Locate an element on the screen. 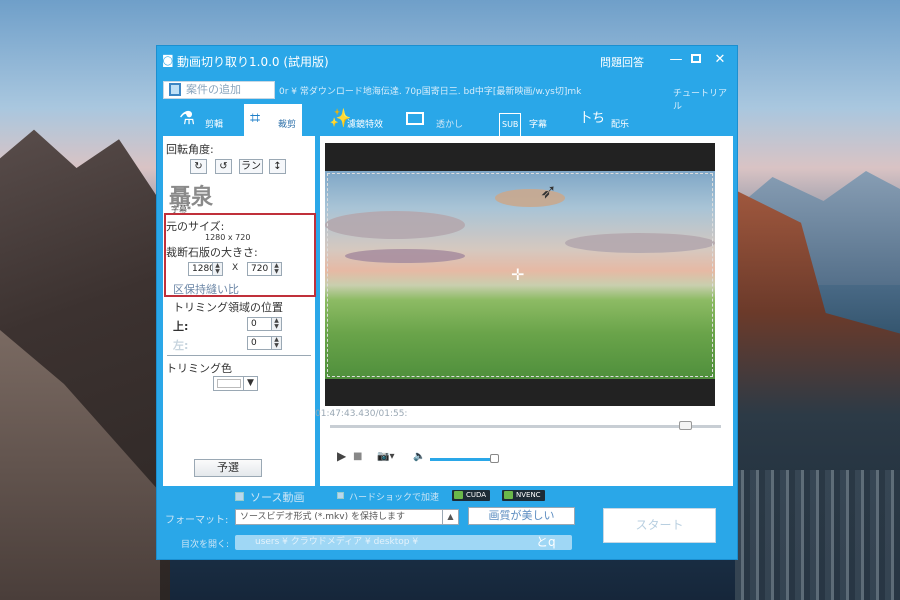 The height and width of the screenshot is (600, 900). tab-filter-label: 濾鏡特效 is located at coordinates (365, 125).